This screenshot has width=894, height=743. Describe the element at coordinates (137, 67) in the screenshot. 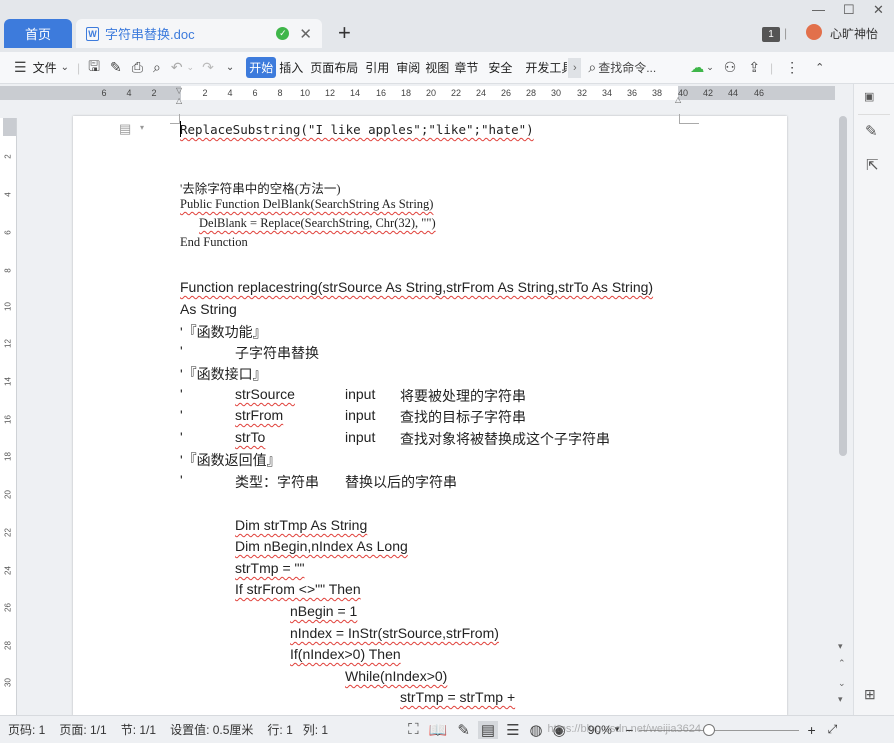

I see `print-icon: ⎙` at that location.